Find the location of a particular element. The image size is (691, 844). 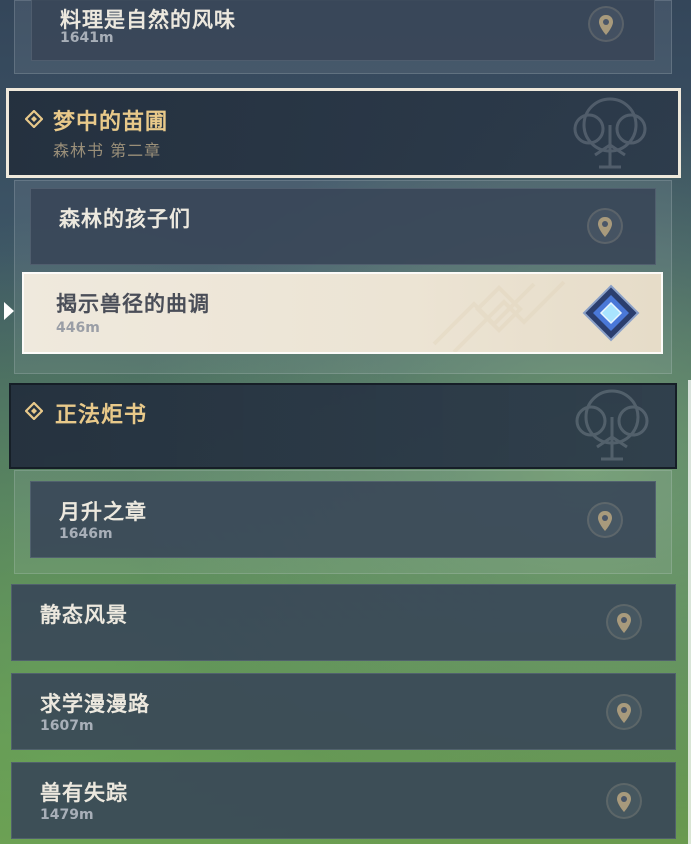

quest-item-study-road: 求学漫漫路 1607m is located at coordinates (343, 711).